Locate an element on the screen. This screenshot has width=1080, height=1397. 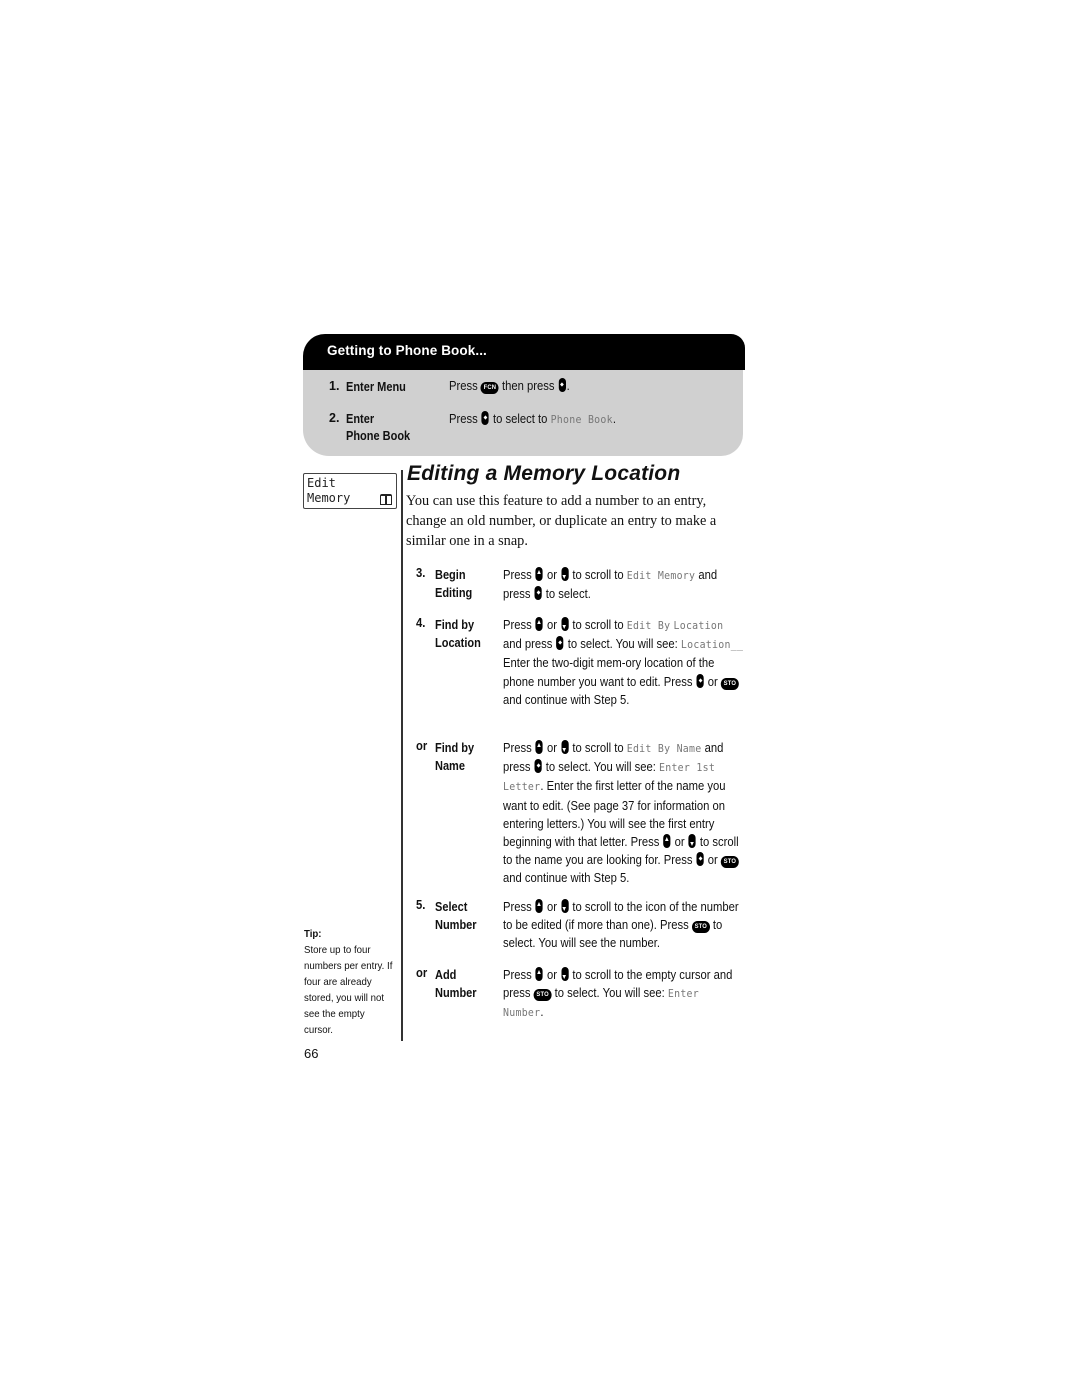
column-divider is located at coordinates (402, 755).